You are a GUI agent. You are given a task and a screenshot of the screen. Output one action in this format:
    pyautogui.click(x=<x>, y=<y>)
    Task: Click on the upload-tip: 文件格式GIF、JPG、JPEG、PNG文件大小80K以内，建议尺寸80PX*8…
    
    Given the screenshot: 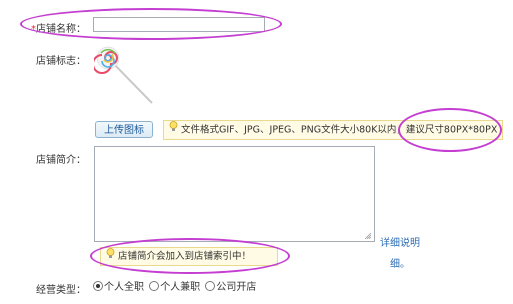 What is the action you would take?
    pyautogui.click(x=333, y=130)
    